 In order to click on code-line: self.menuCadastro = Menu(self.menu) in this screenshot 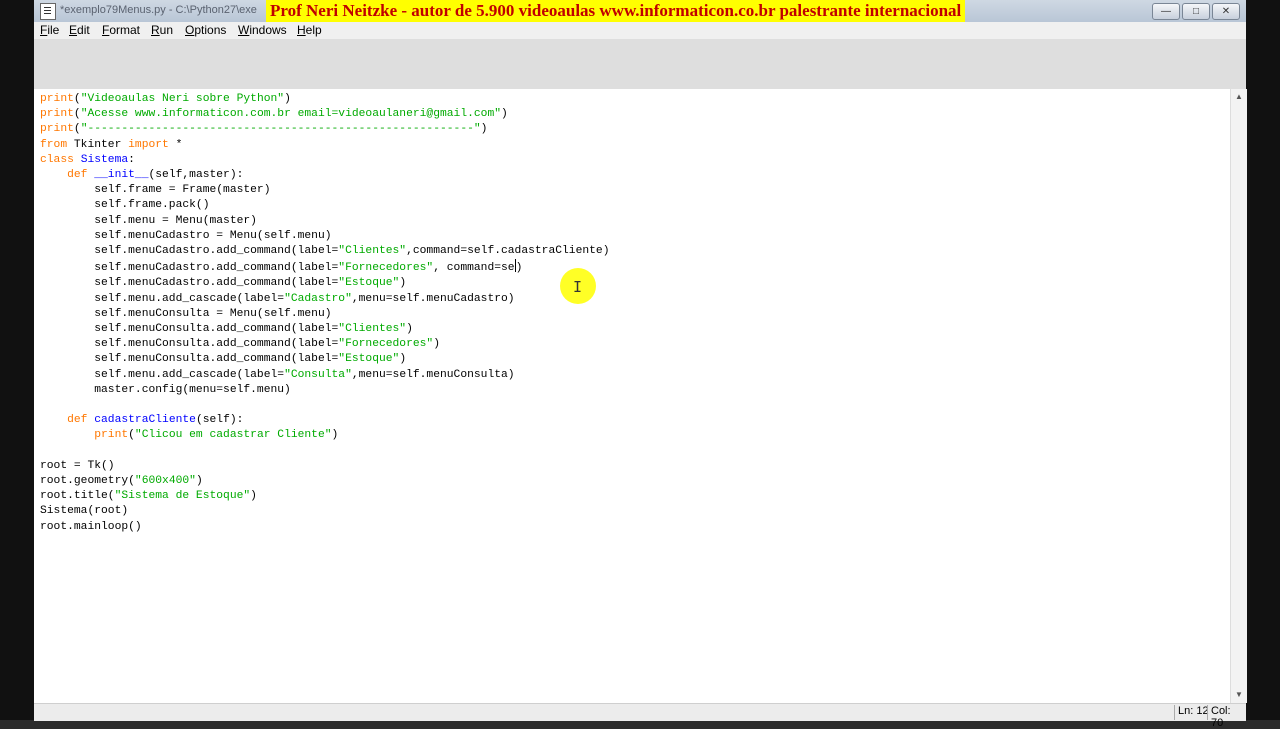, I will do `click(186, 235)`.